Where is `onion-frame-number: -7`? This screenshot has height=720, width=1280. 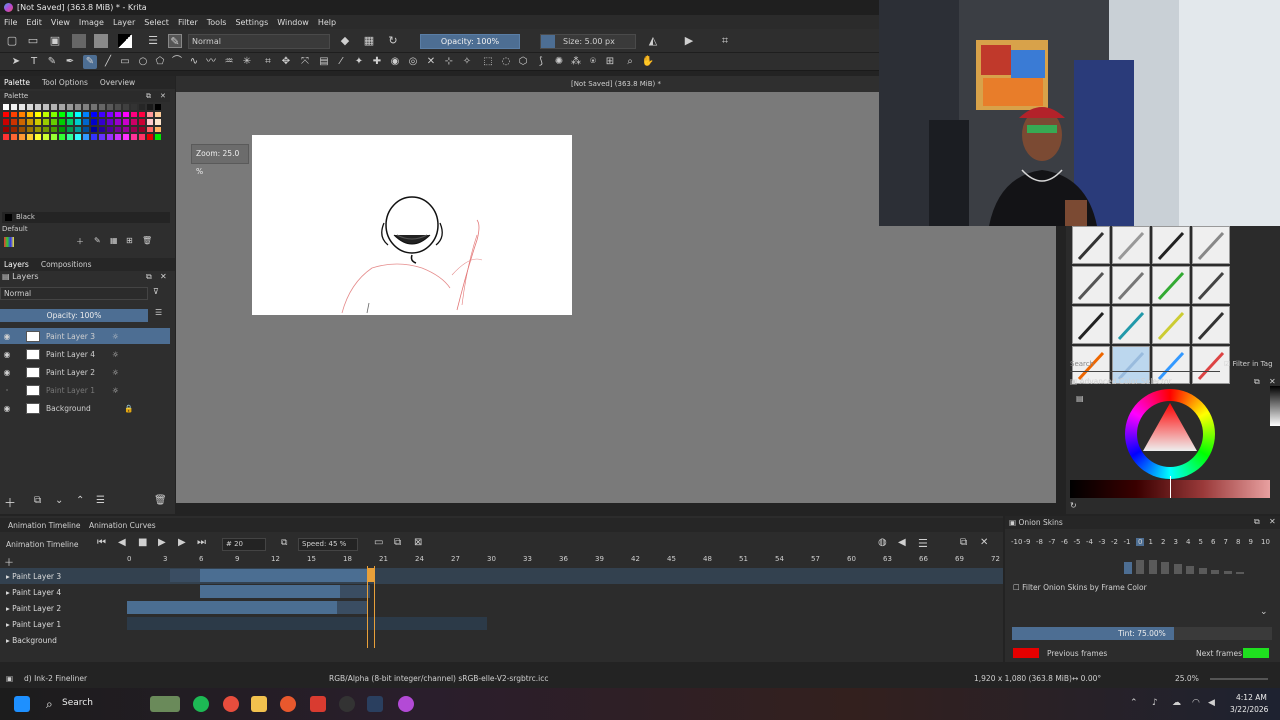 onion-frame-number: -7 is located at coordinates (1052, 542).